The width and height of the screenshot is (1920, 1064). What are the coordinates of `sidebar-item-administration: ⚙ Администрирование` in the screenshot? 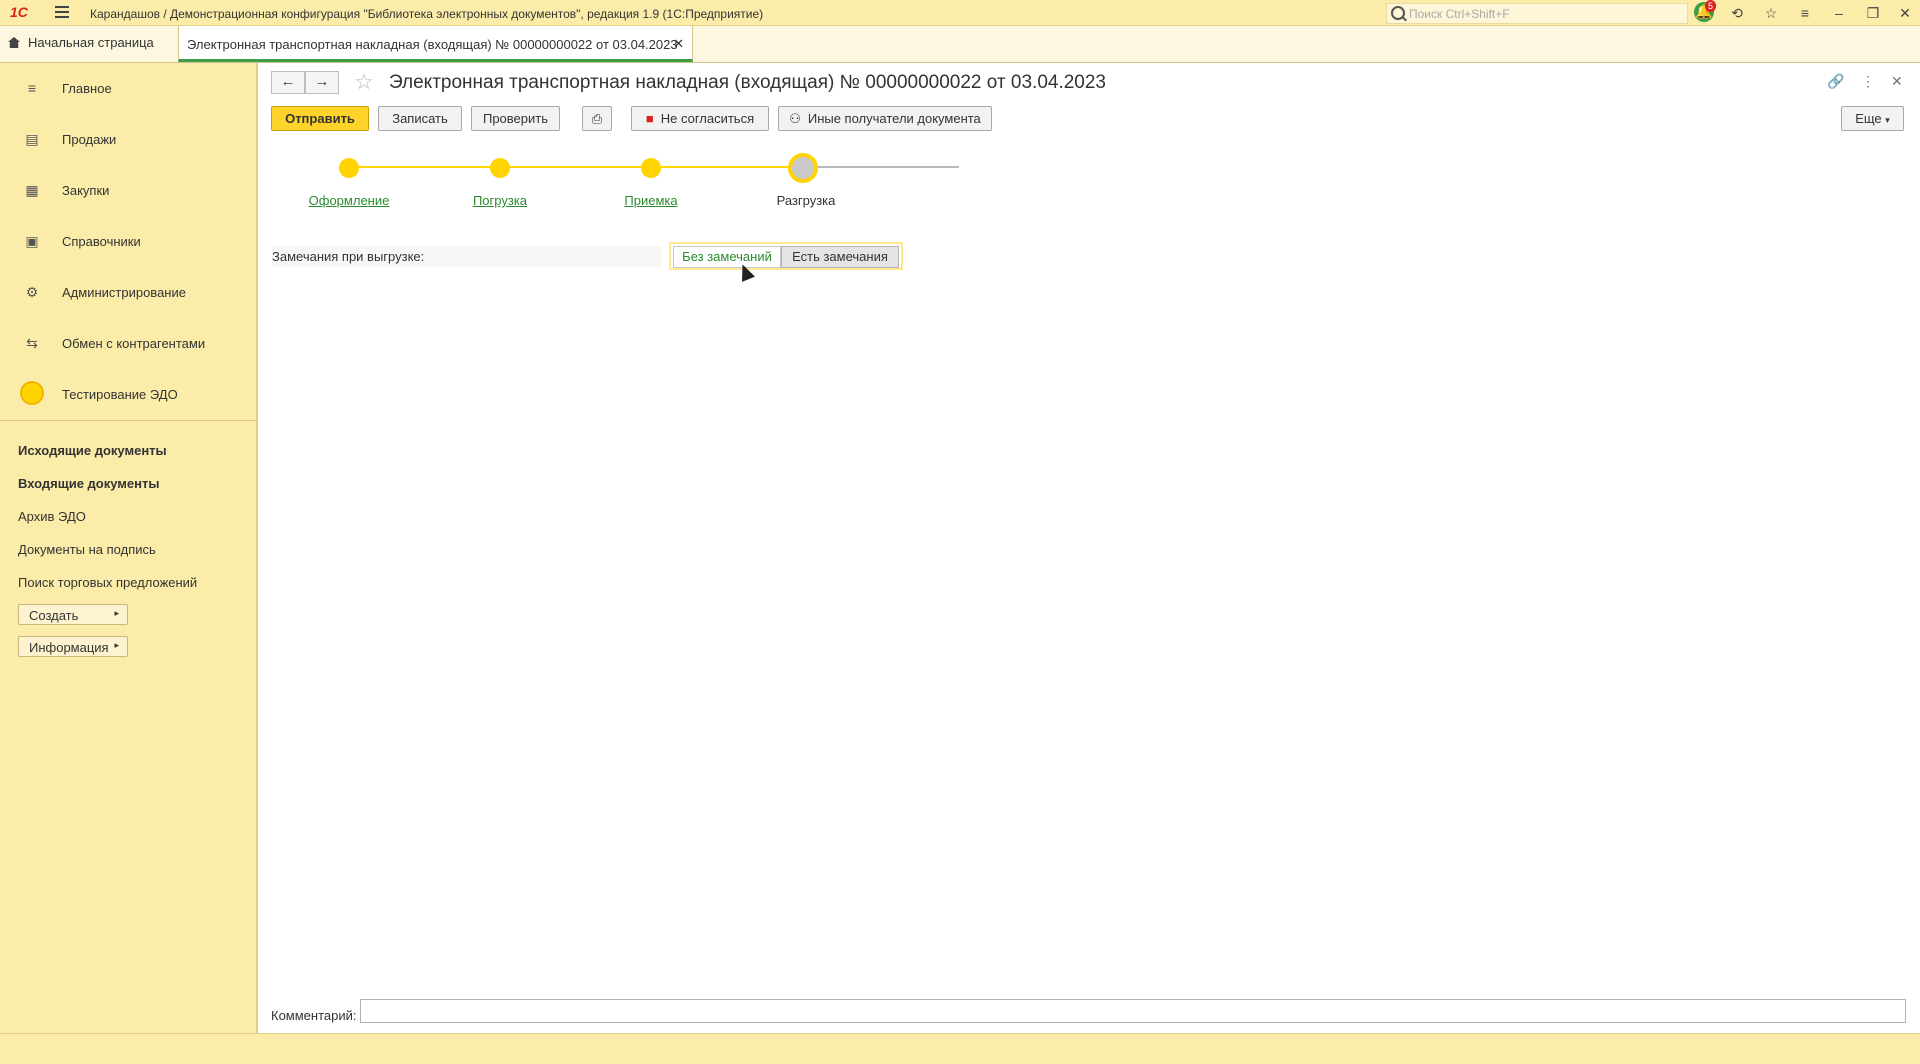 It's located at (128, 292).